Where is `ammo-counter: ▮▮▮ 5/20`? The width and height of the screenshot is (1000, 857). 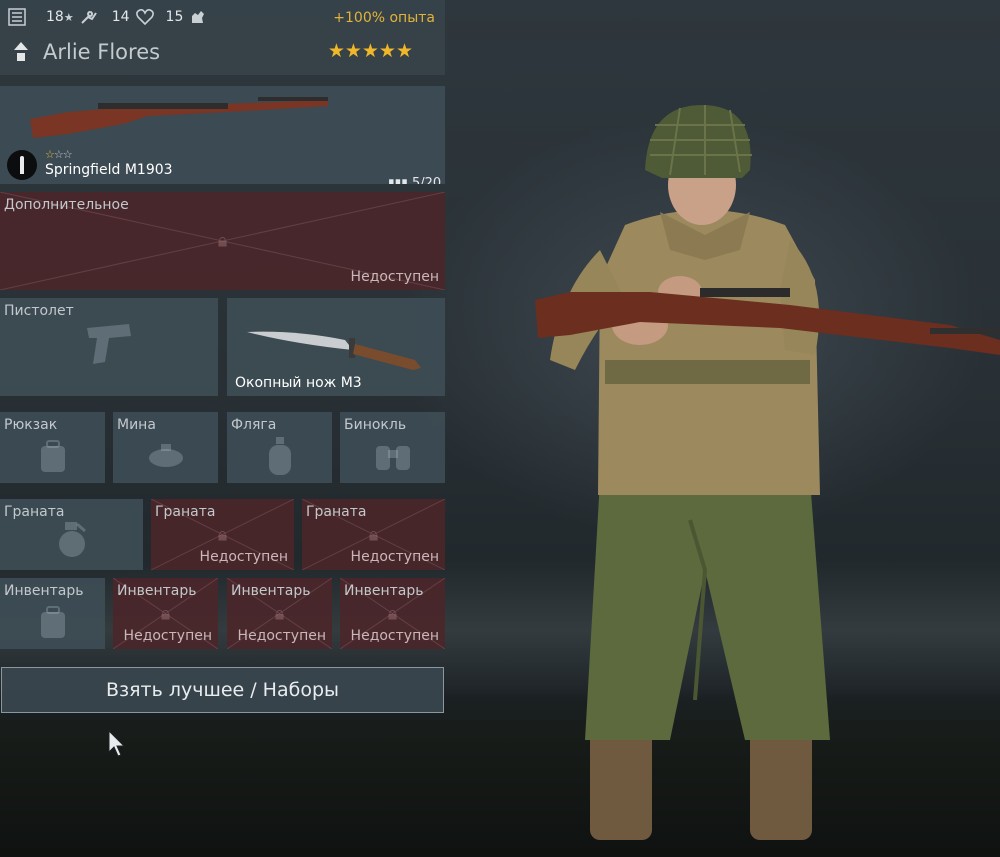 ammo-counter: ▮▮▮ 5/20 is located at coordinates (414, 180).